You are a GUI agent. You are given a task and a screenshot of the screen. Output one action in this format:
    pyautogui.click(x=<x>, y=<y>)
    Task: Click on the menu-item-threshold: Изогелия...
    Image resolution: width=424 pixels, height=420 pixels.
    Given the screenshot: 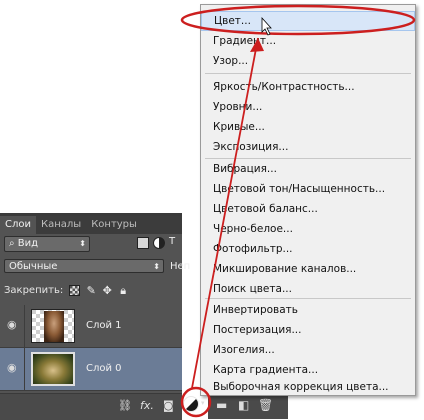 What is the action you would take?
    pyautogui.click(x=308, y=350)
    